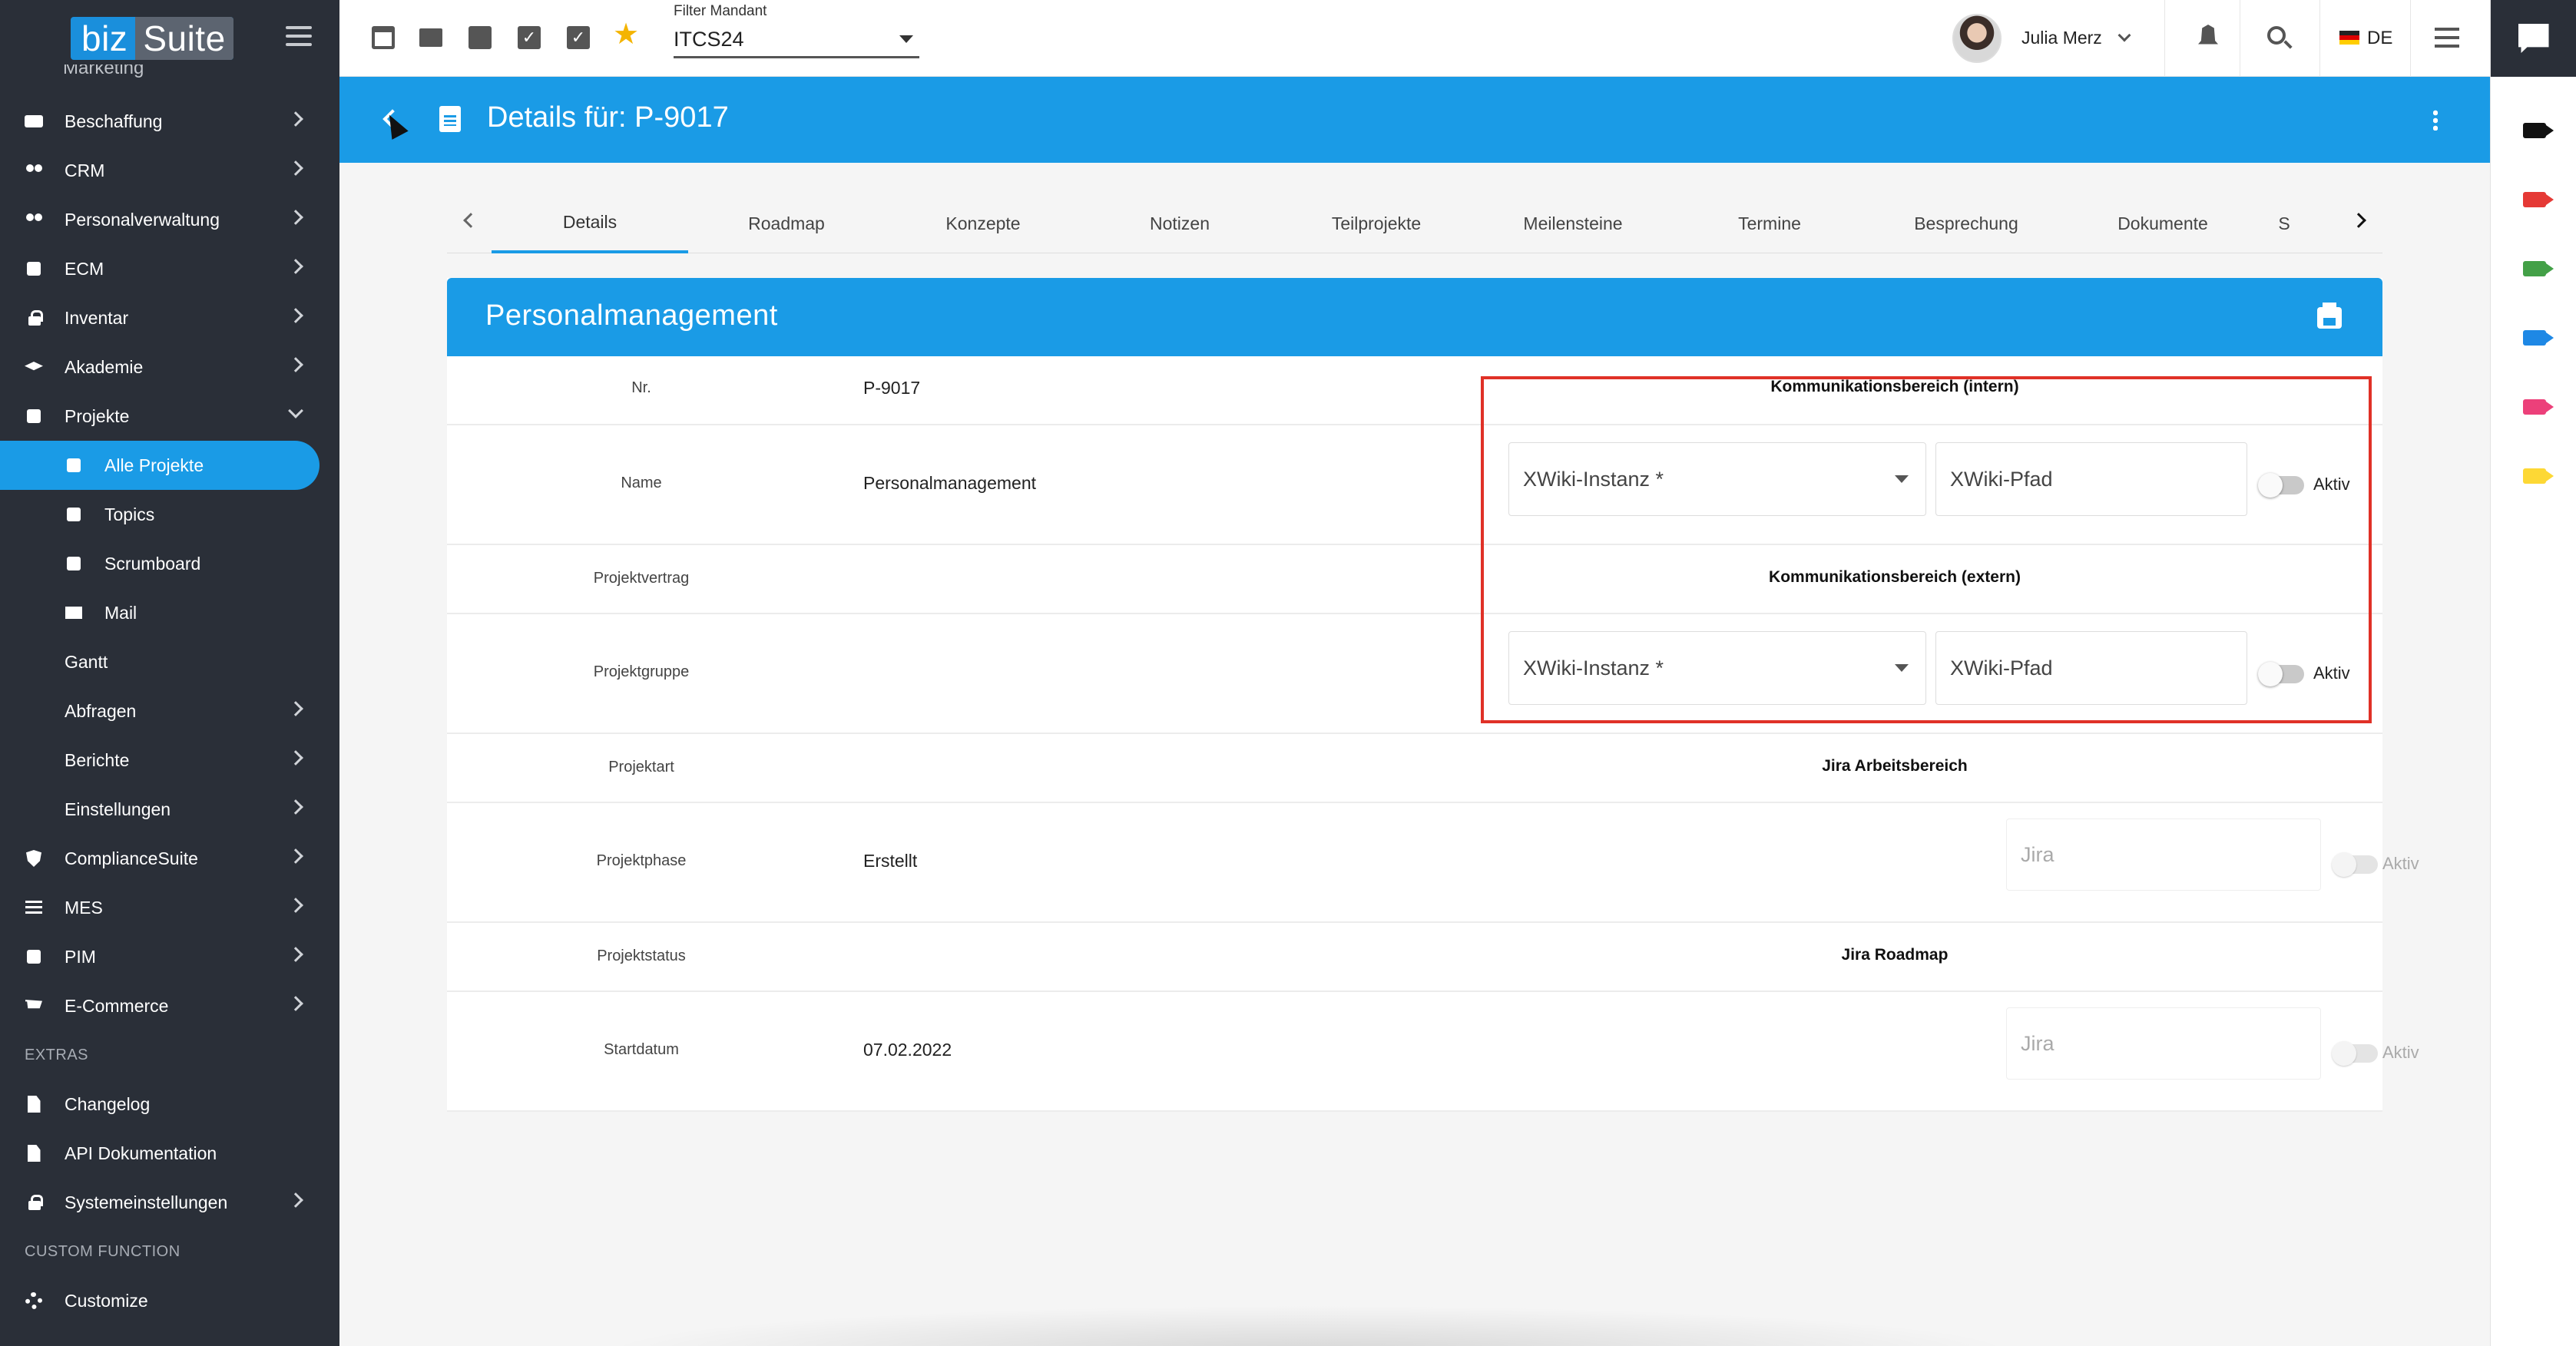 This screenshot has width=2576, height=1346. I want to click on card-header: Personalmanagement, so click(1414, 317).